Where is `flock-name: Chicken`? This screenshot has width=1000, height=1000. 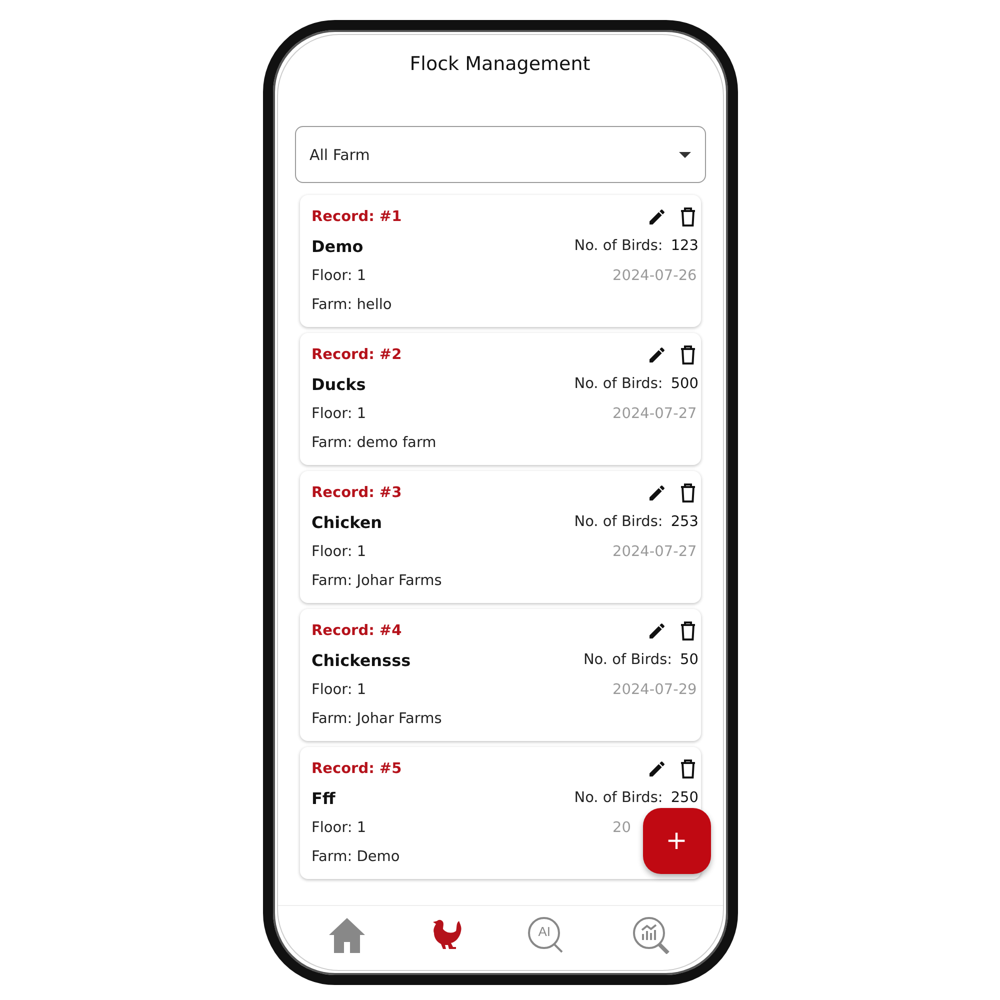 flock-name: Chicken is located at coordinates (348, 523).